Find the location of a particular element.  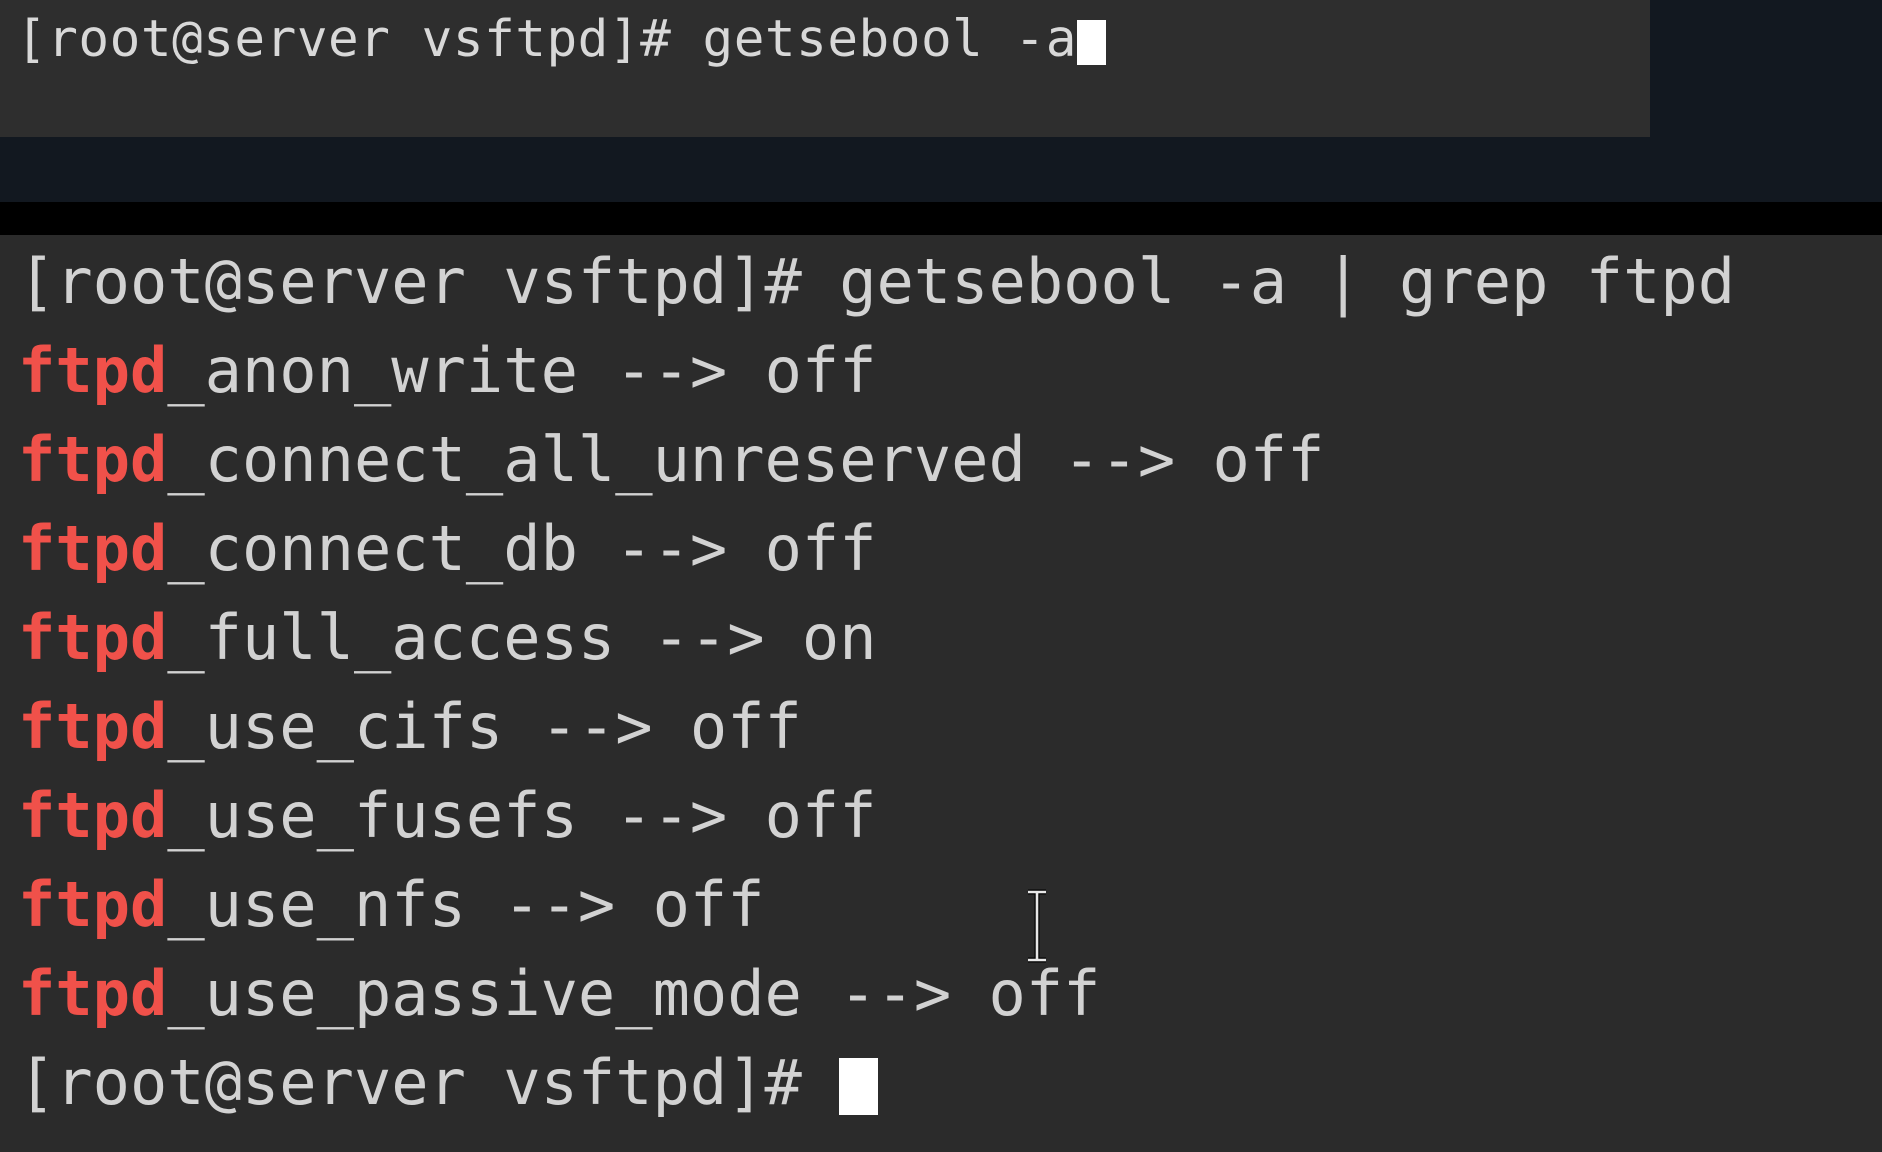

boolean-value: on is located at coordinates (839, 637).